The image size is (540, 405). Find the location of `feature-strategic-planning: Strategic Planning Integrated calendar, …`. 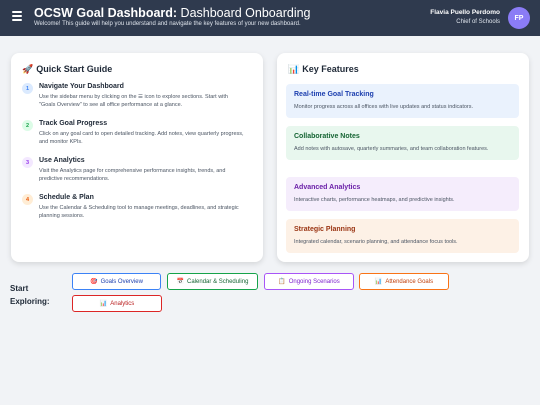

feature-strategic-planning: Strategic Planning Integrated calendar, … is located at coordinates (402, 236).